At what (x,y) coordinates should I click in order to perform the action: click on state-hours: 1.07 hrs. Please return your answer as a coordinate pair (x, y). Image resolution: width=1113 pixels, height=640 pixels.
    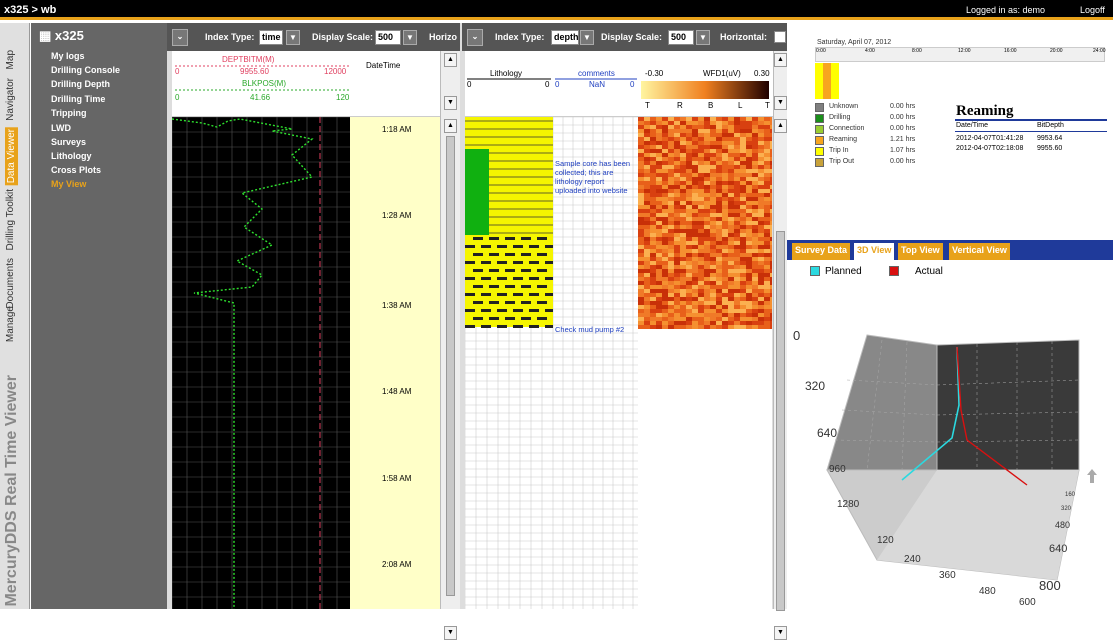
    Looking at the image, I should click on (903, 150).